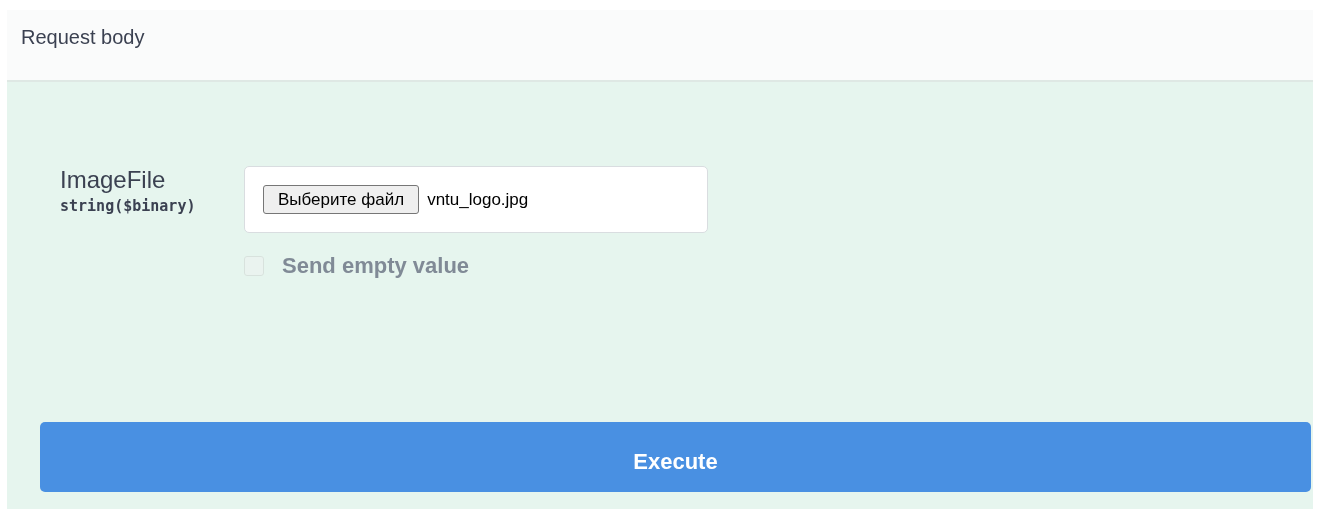 This screenshot has height=509, width=1320. What do you see at coordinates (128, 206) in the screenshot?
I see `parameter-type: string($binary)` at bounding box center [128, 206].